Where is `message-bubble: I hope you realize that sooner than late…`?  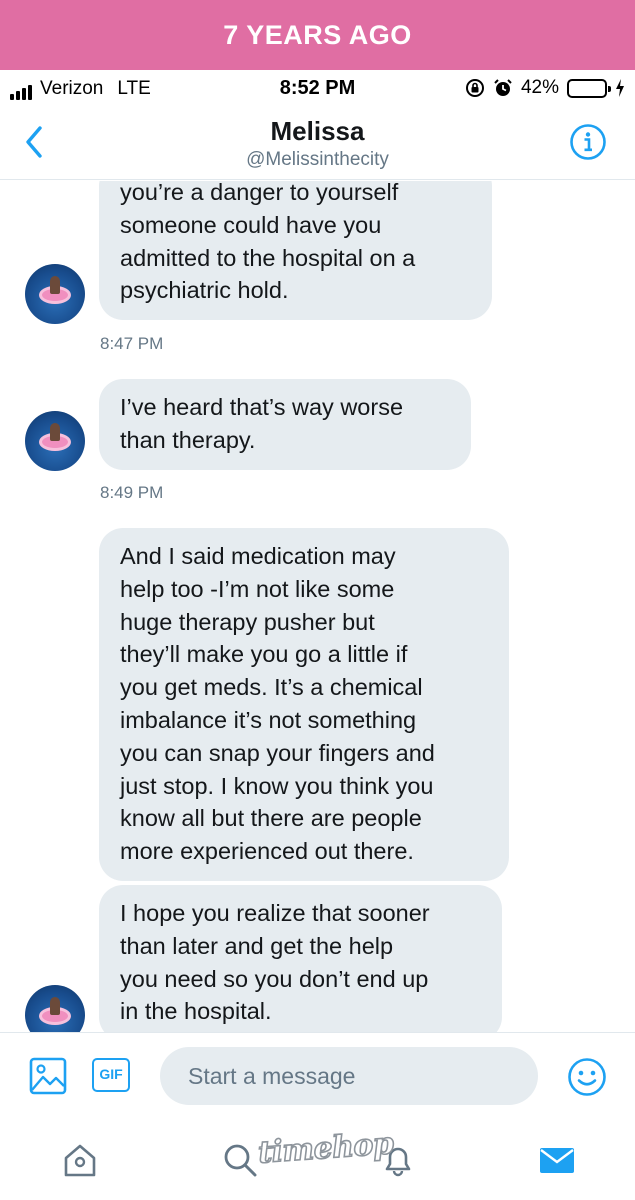
message-bubble: I hope you realize that sooner than late… is located at coordinates (300, 958).